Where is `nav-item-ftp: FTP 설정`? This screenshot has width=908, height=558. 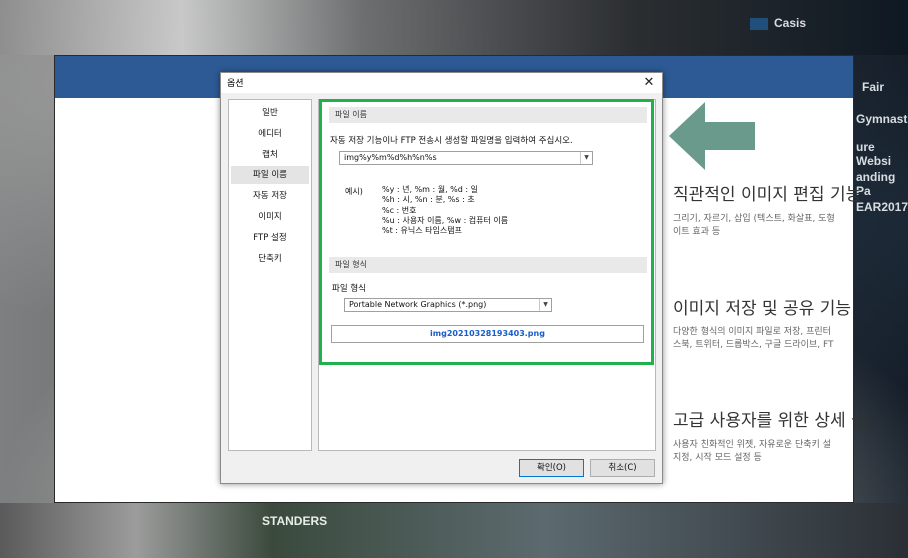 nav-item-ftp: FTP 설정 is located at coordinates (270, 238).